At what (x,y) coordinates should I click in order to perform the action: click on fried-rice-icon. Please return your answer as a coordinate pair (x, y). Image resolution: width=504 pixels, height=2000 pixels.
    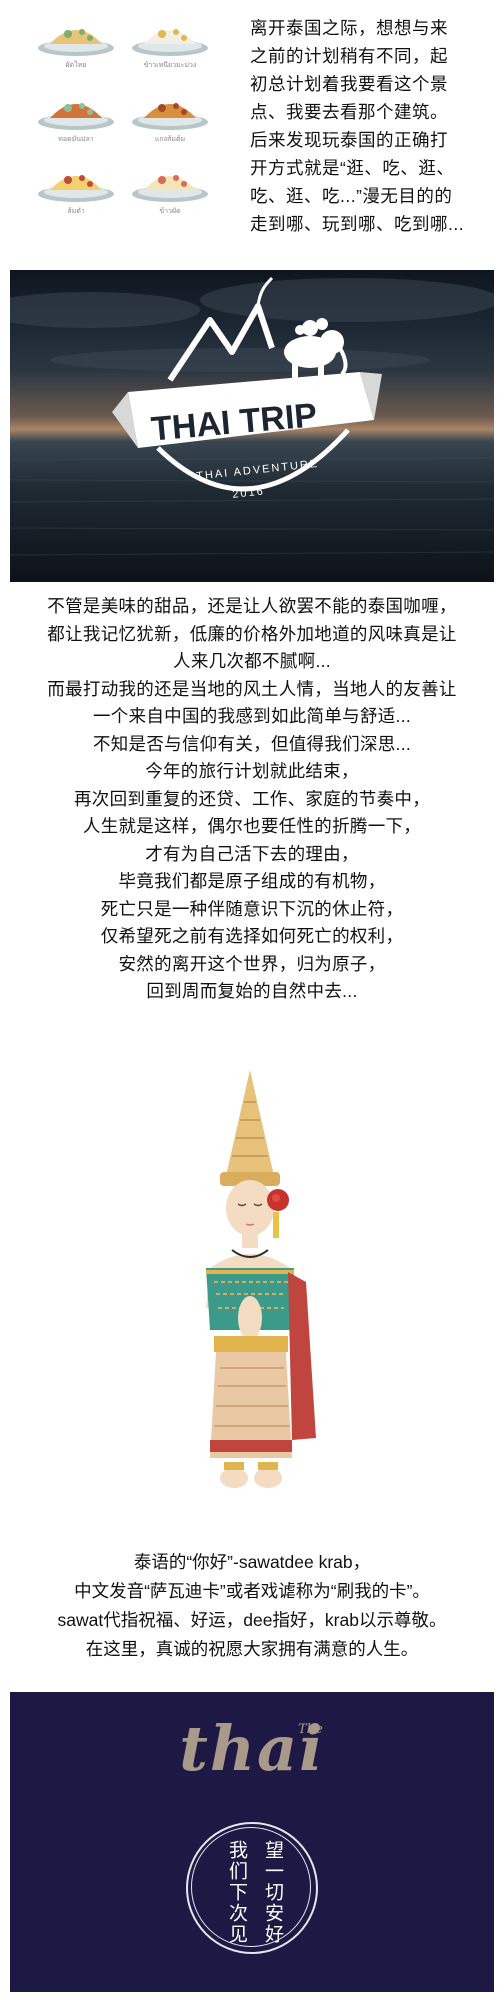
    Looking at the image, I should click on (170, 188).